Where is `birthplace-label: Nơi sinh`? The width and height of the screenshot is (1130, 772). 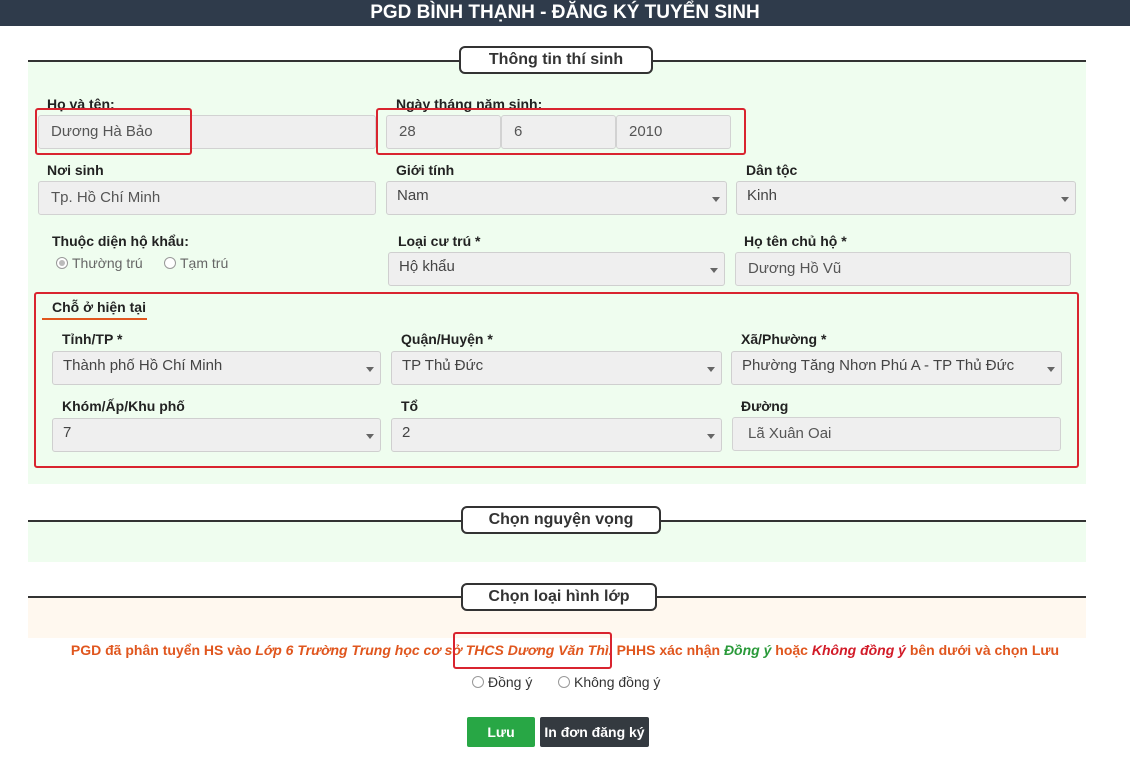 birthplace-label: Nơi sinh is located at coordinates (75, 170).